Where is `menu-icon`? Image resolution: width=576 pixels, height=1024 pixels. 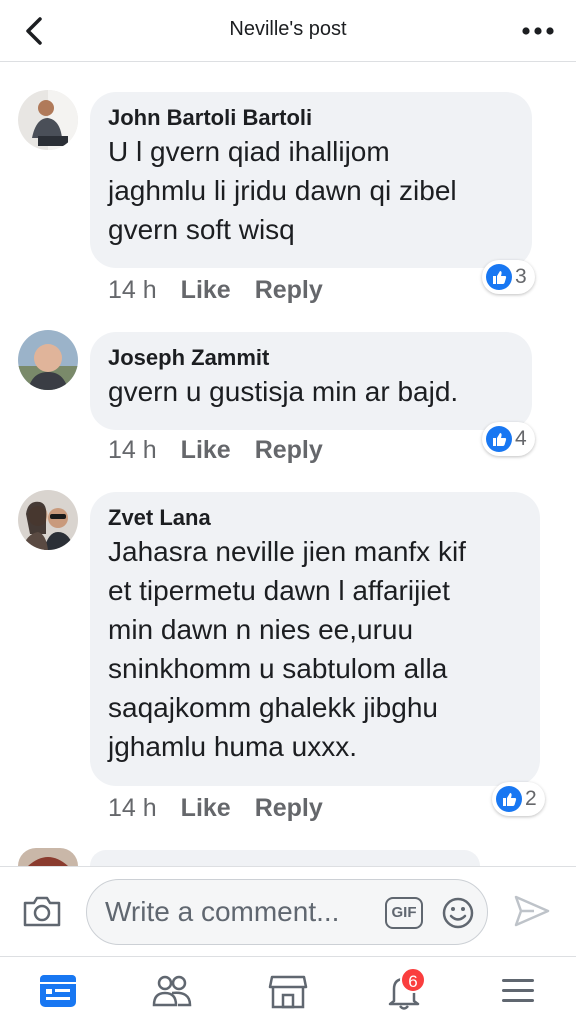
menu-icon is located at coordinates (518, 991).